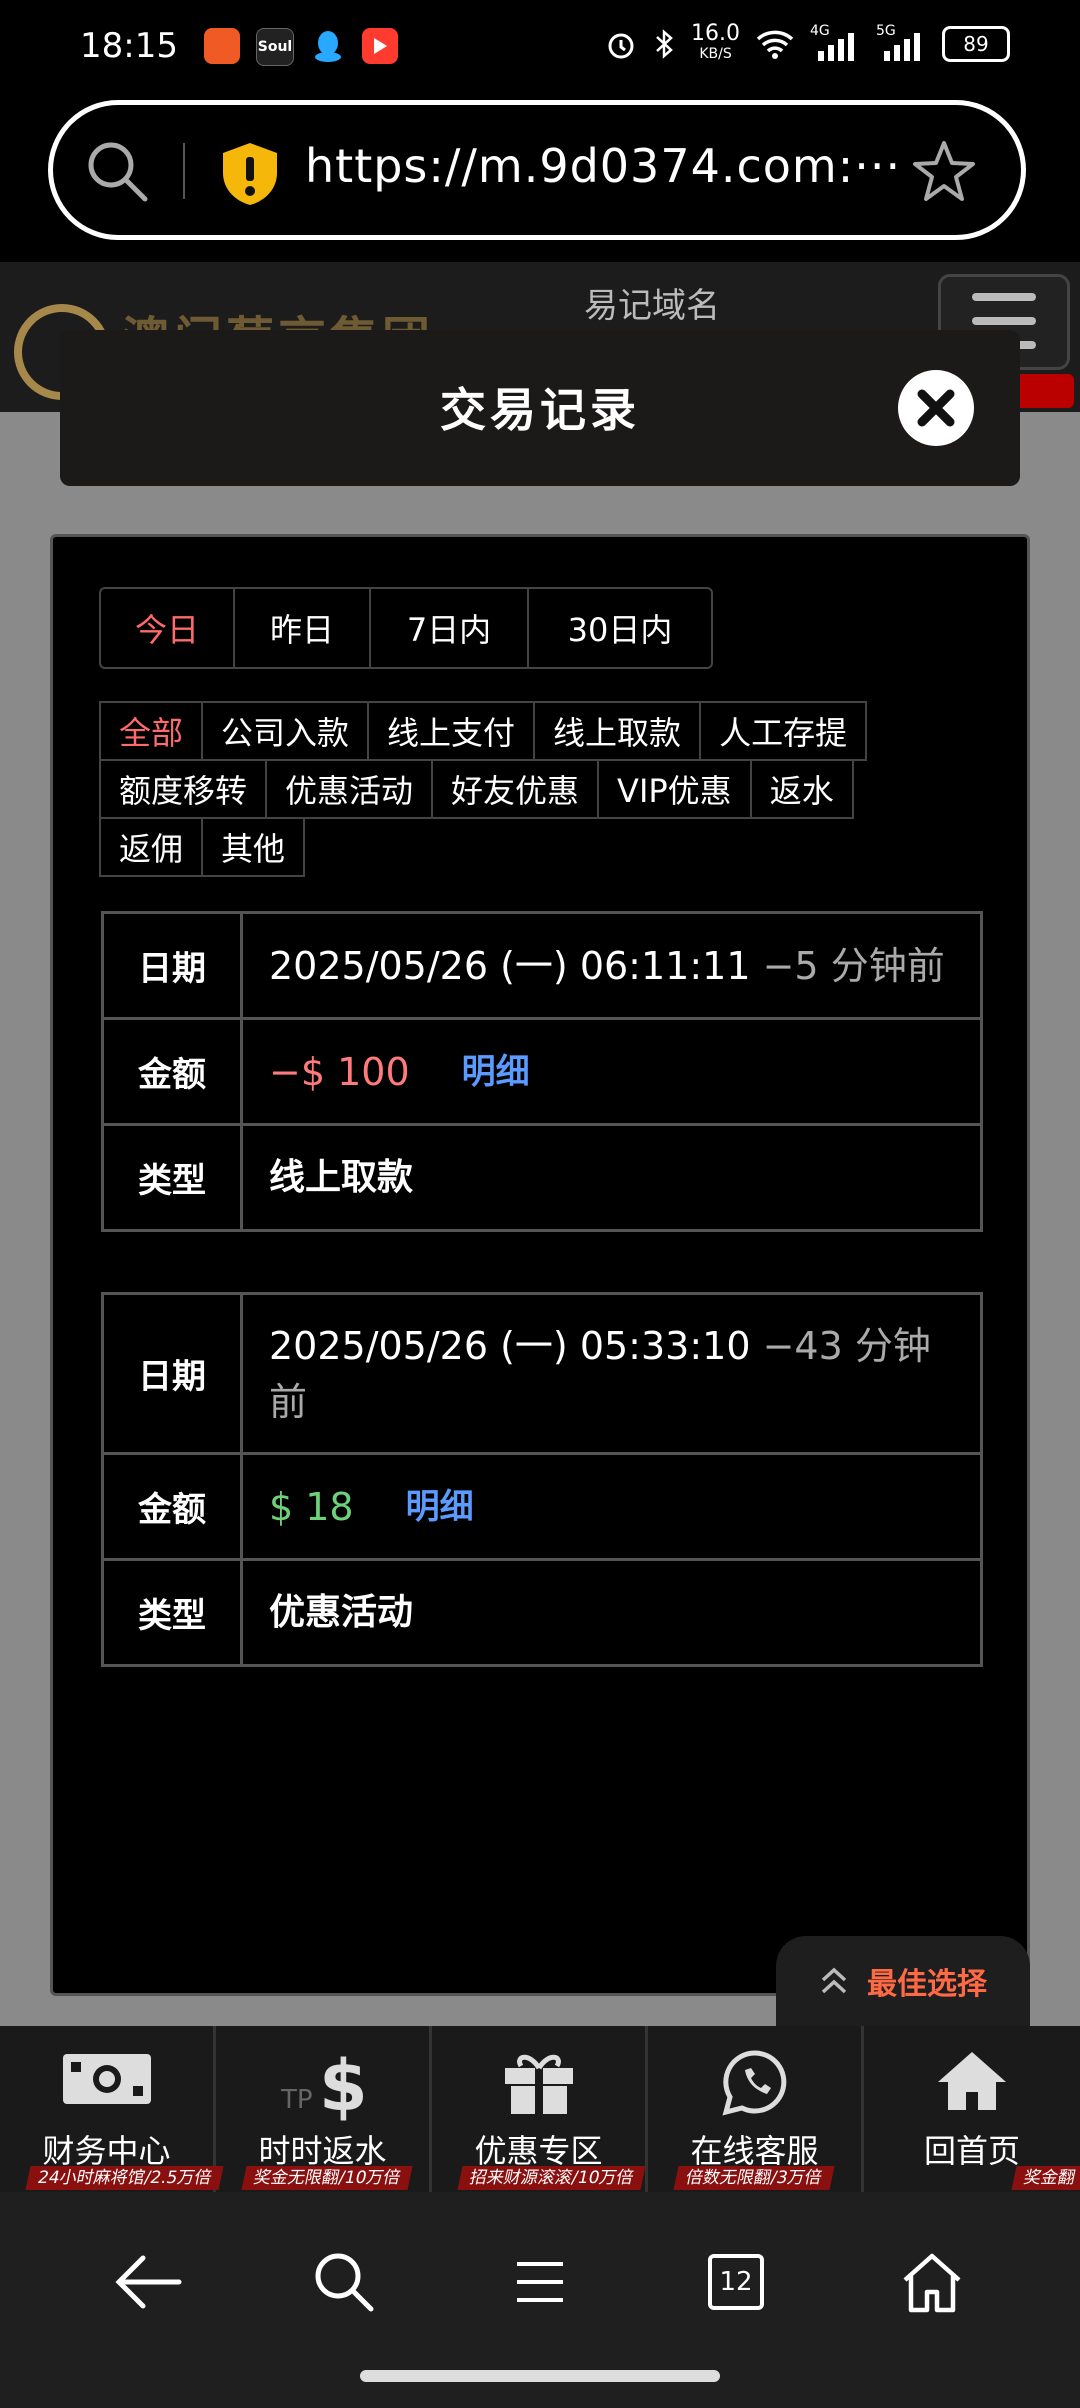 This screenshot has width=1080, height=2408. What do you see at coordinates (901, 42) in the screenshot?
I see `signal-5g-icon: 5G` at bounding box center [901, 42].